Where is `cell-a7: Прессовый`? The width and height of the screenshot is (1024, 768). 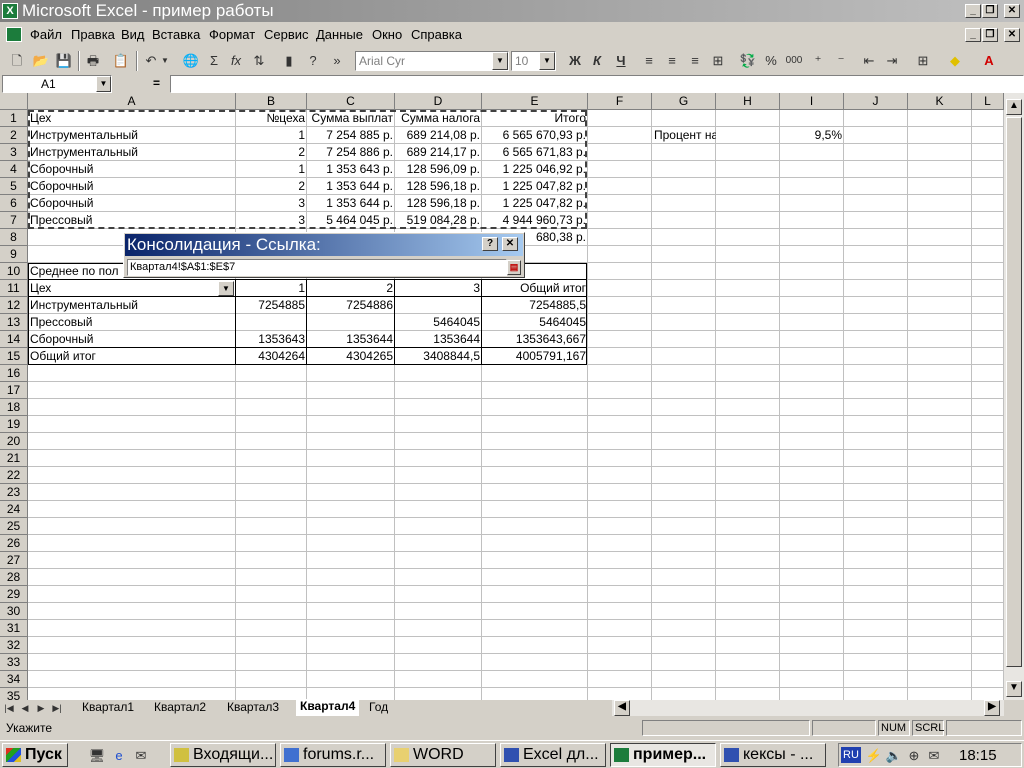 cell-a7: Прессовый is located at coordinates (132, 220).